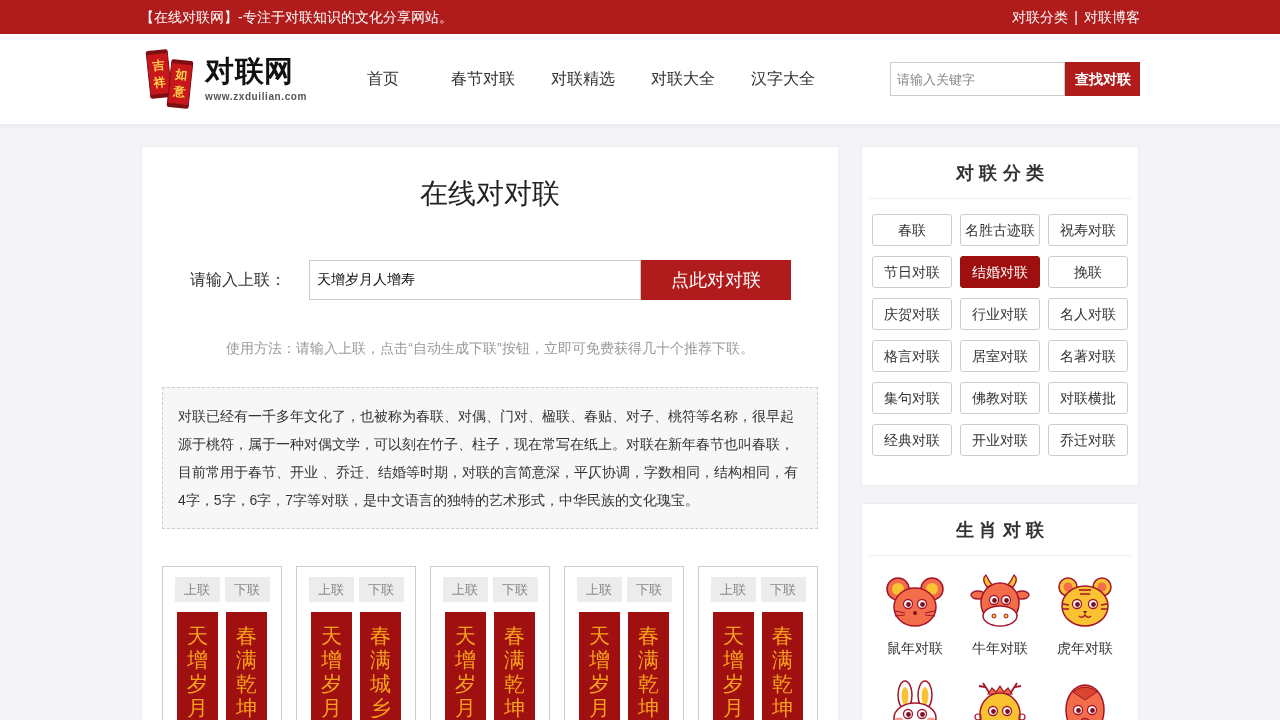 This screenshot has height=720, width=1280. What do you see at coordinates (1000, 272) in the screenshot?
I see `category-button: 结婚对联` at bounding box center [1000, 272].